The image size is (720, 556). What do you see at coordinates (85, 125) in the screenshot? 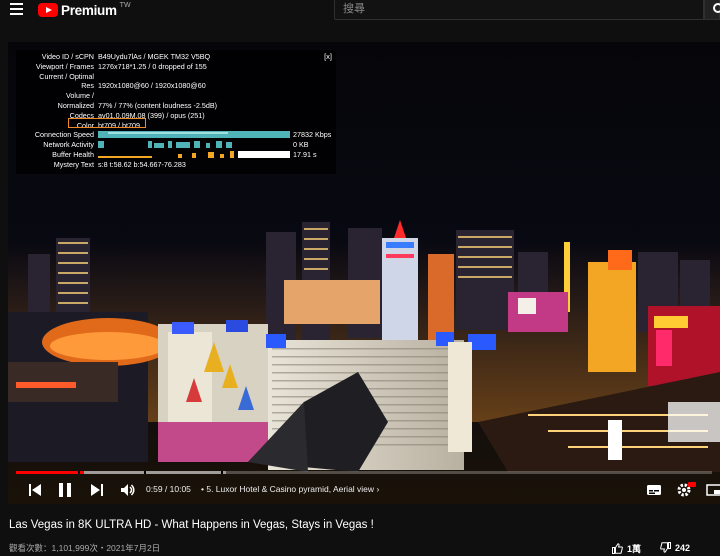
I see `stats-key: Color` at bounding box center [85, 125].